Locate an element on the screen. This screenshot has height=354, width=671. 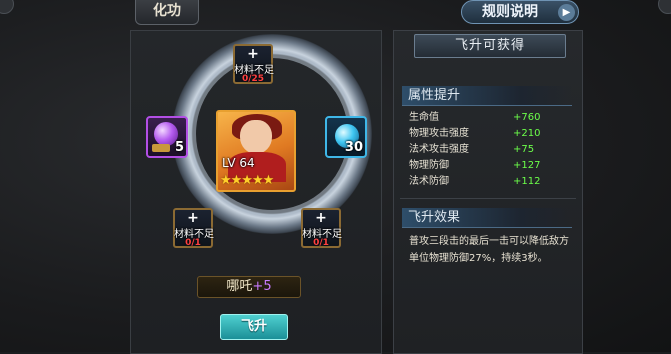
stat-row: 法术防御 +112 is located at coordinates (484, 182).